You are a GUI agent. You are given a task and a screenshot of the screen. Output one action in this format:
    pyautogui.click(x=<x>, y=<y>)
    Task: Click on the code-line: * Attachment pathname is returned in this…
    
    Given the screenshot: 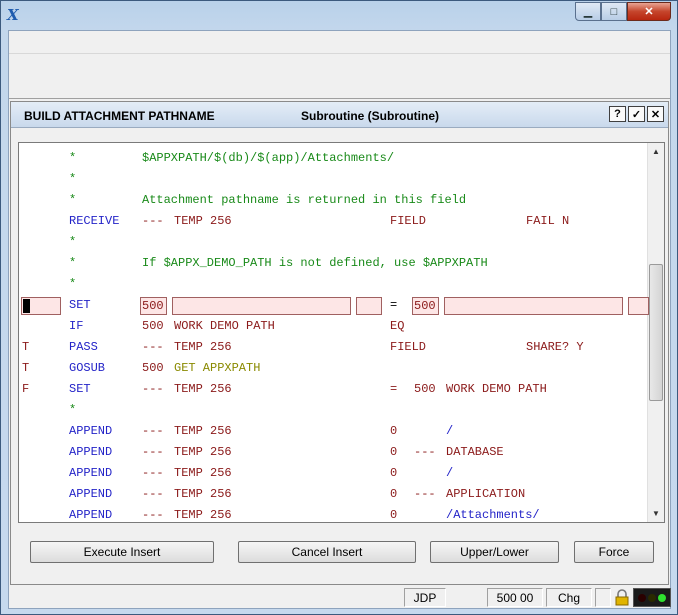 What is the action you would take?
    pyautogui.click(x=334, y=200)
    